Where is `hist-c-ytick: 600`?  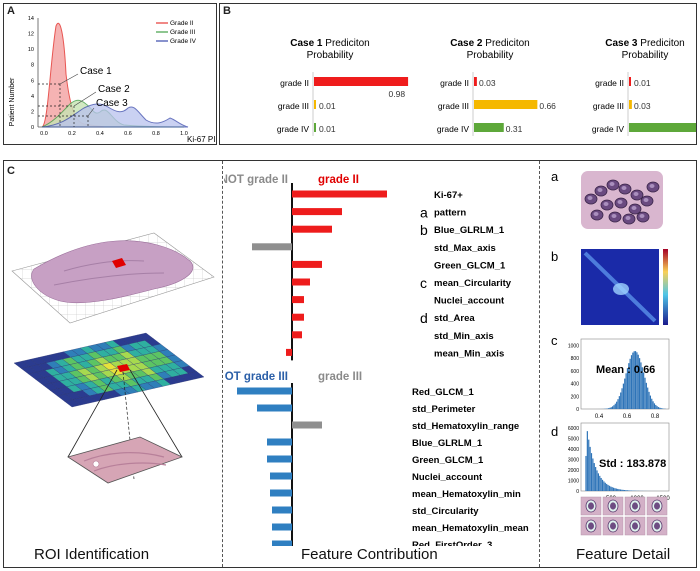
hist-c-ytick: 600 is located at coordinates (575, 372).